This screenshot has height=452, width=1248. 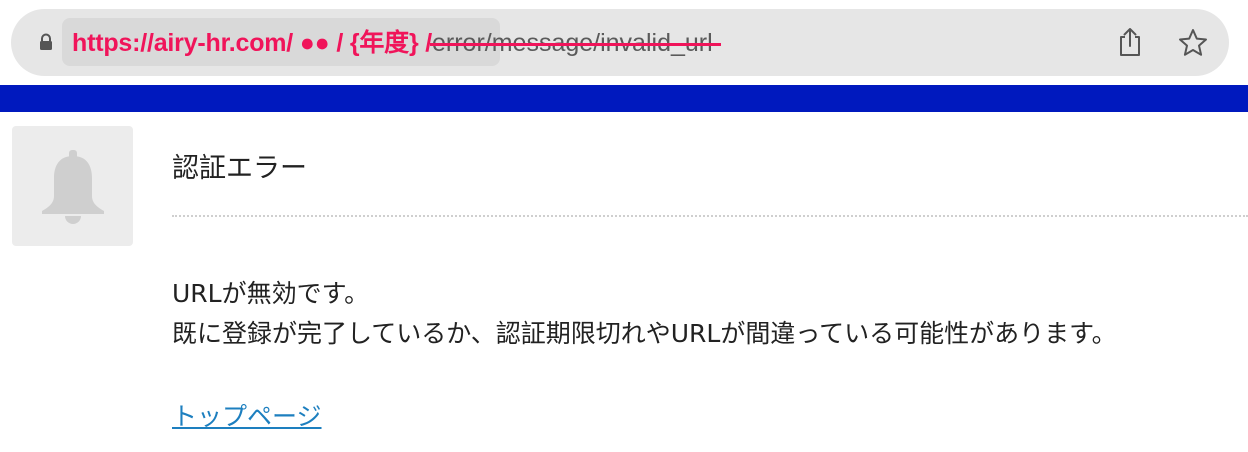 What do you see at coordinates (644, 333) in the screenshot?
I see `message-line: 既に登録が完了しているか、認証期限切れやURLが間違っている可能性があります。` at bounding box center [644, 333].